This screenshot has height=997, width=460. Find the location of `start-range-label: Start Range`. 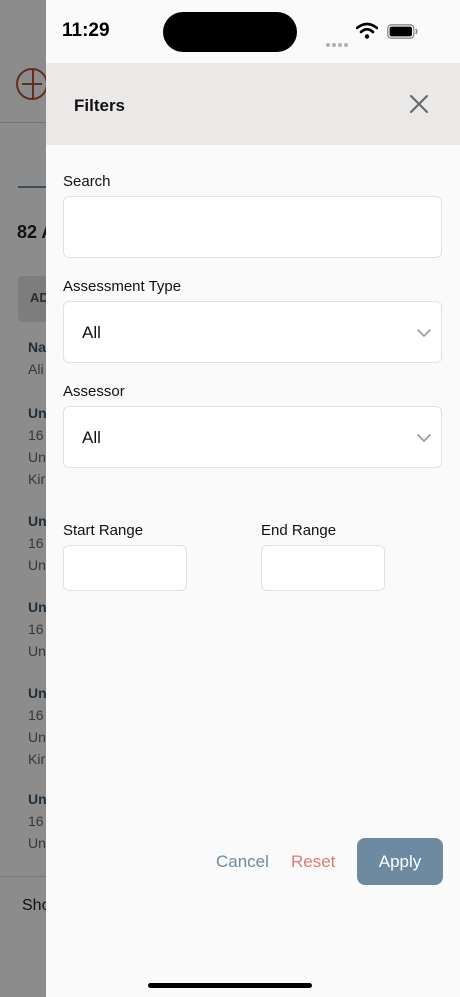

start-range-label: Start Range is located at coordinates (103, 530).